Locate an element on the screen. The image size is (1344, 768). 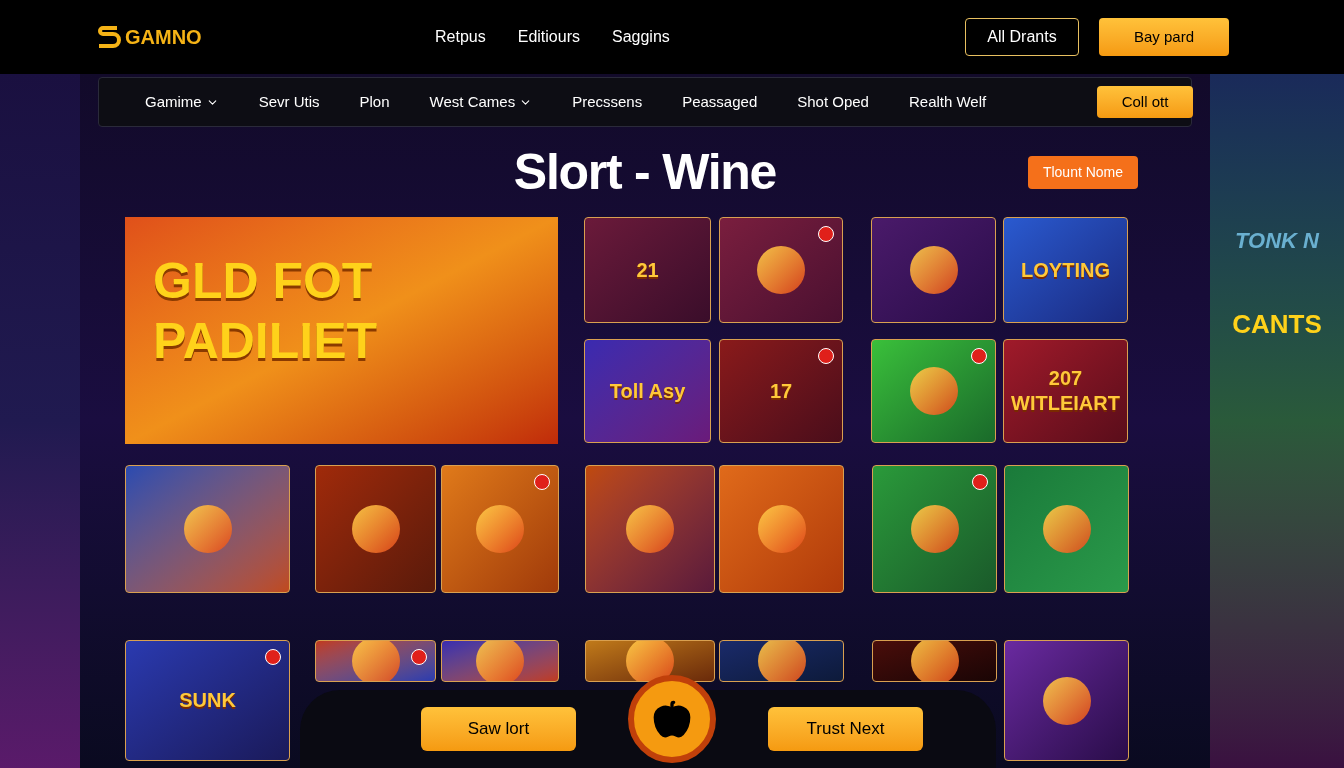
game-tile: SUNK is located at coordinates (207, 700).